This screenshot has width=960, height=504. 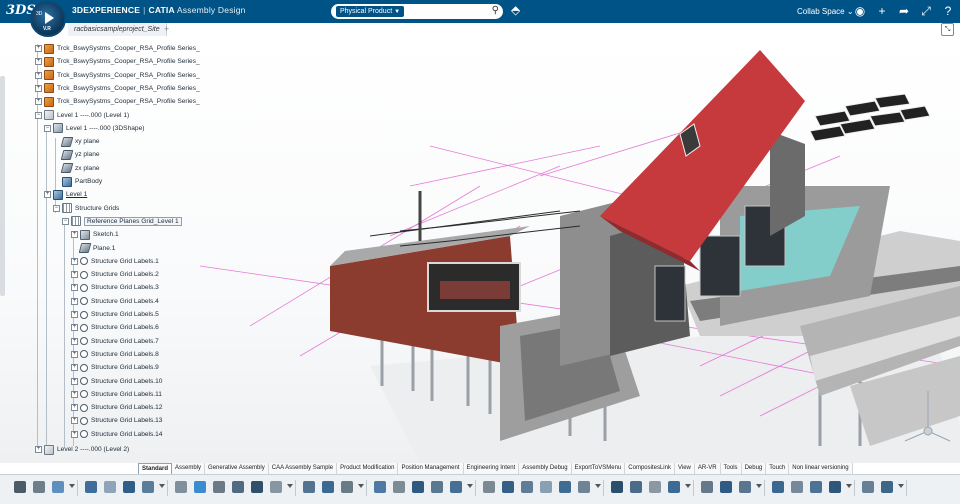 What do you see at coordinates (189, 468) in the screenshot?
I see `workbench-tab: Assembly` at bounding box center [189, 468].